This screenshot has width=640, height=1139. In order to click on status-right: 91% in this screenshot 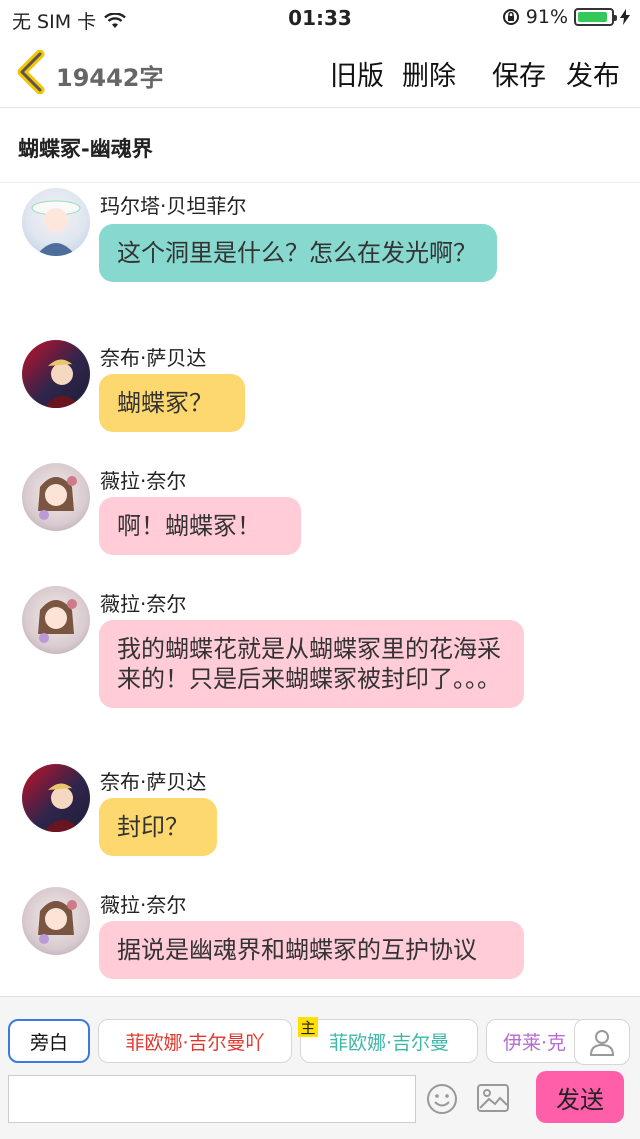, I will do `click(566, 17)`.